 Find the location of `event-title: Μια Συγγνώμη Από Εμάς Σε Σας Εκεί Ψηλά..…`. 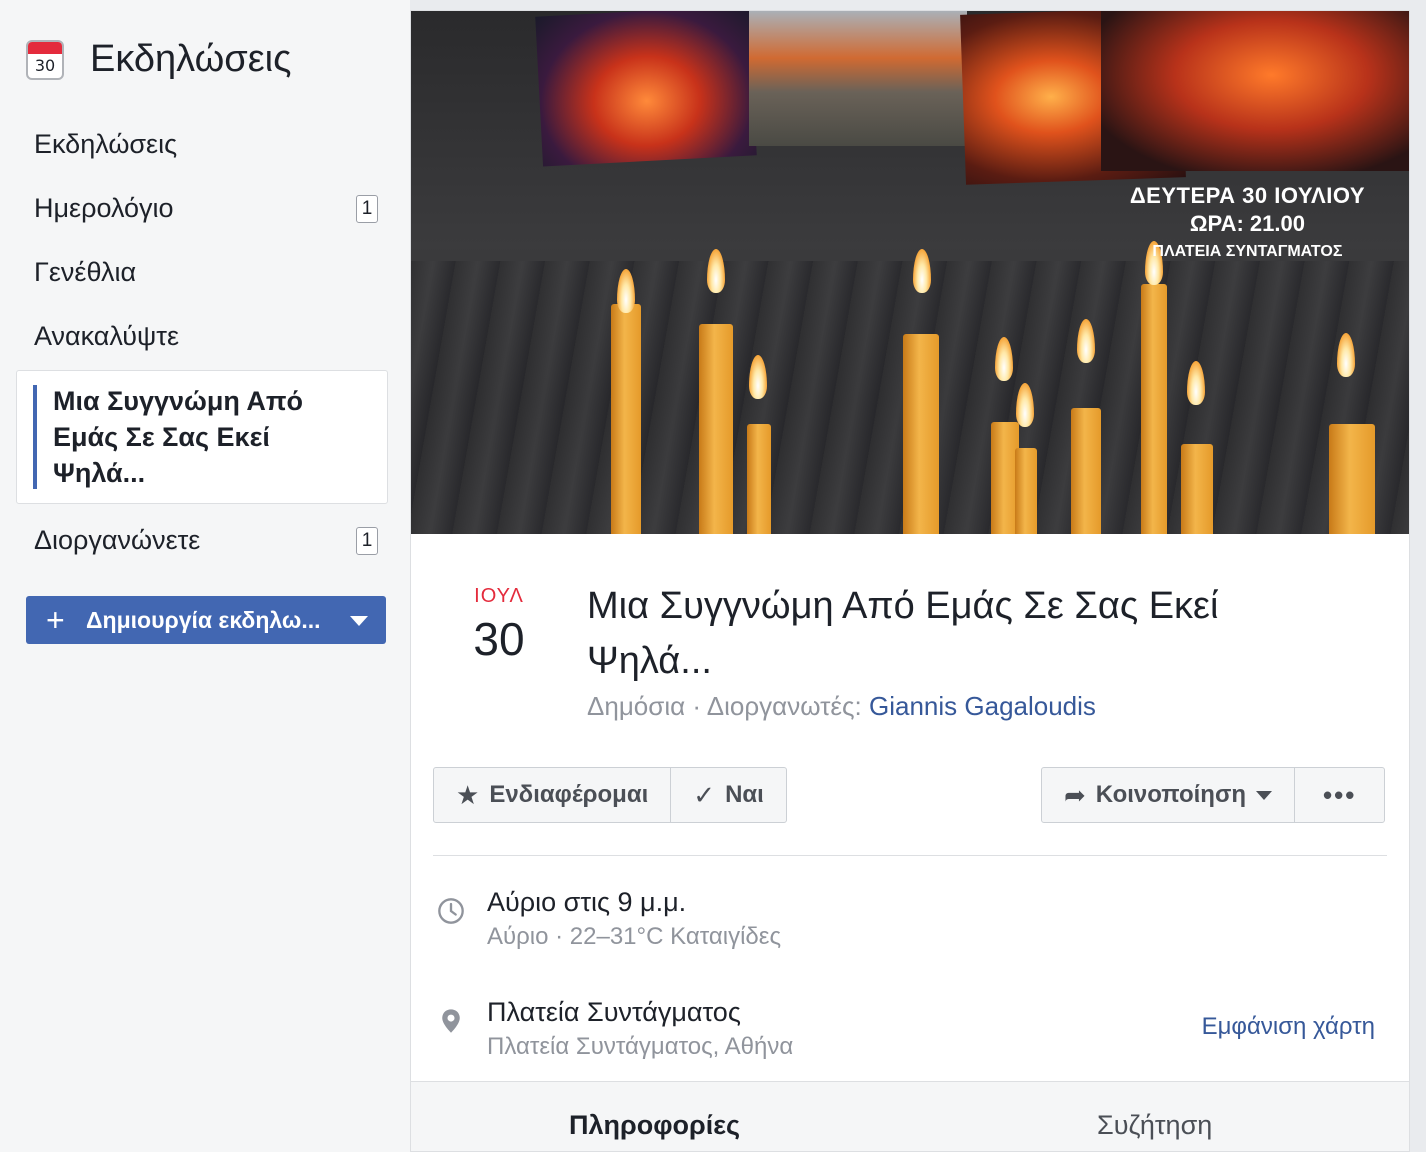

event-title: Μια Συγγνώμη Από Εμάς Σε Σας Εκεί Ψηλά..… is located at coordinates (903, 633).